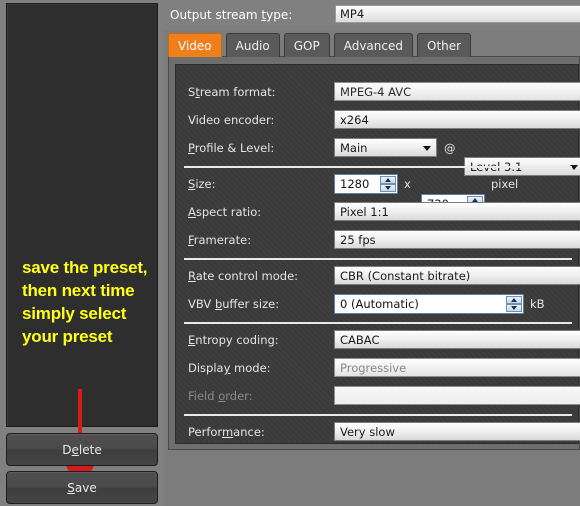 This screenshot has width=580, height=506. What do you see at coordinates (306, 45) in the screenshot?
I see `tab-gop: GOP` at bounding box center [306, 45].